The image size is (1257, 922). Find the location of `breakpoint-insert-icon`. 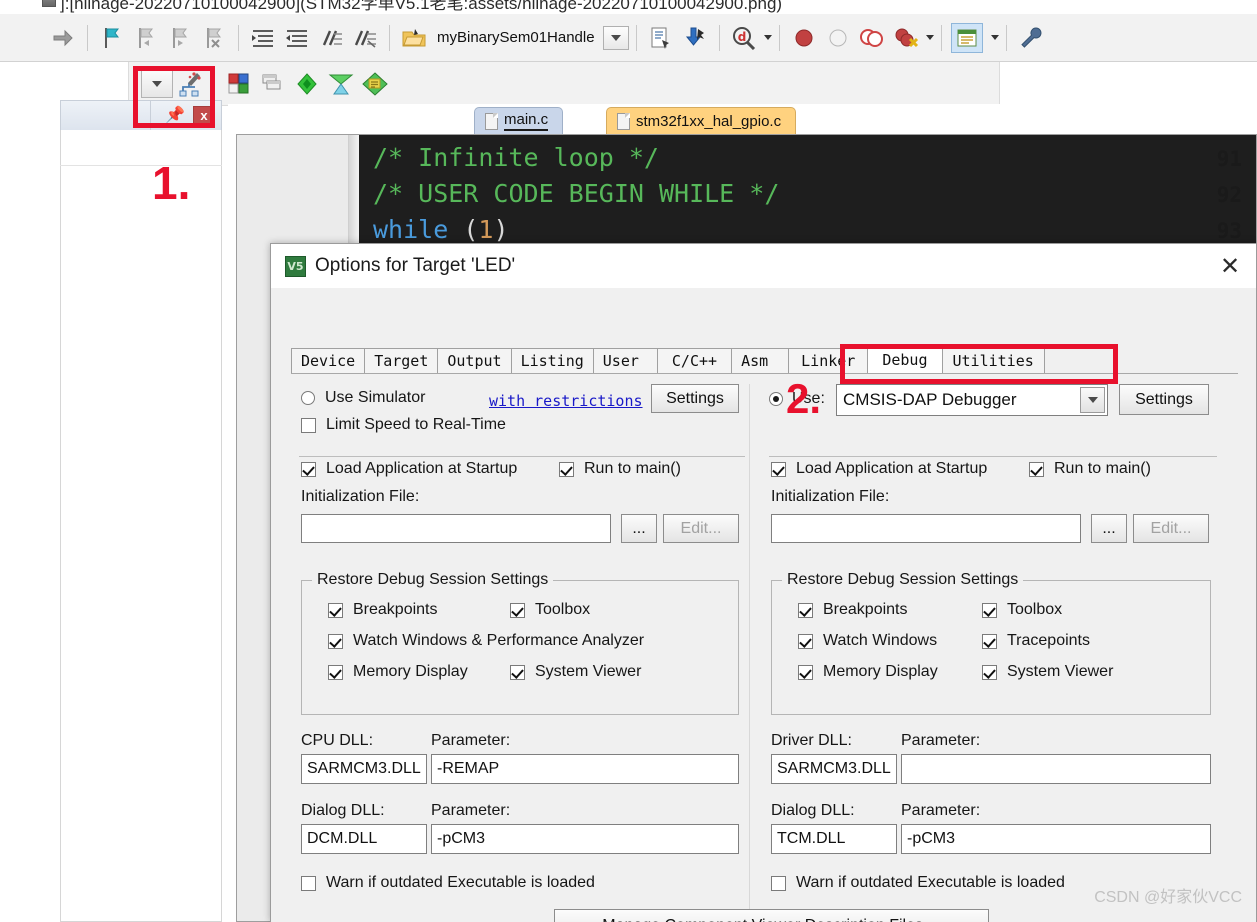

breakpoint-insert-icon is located at coordinates (804, 38).